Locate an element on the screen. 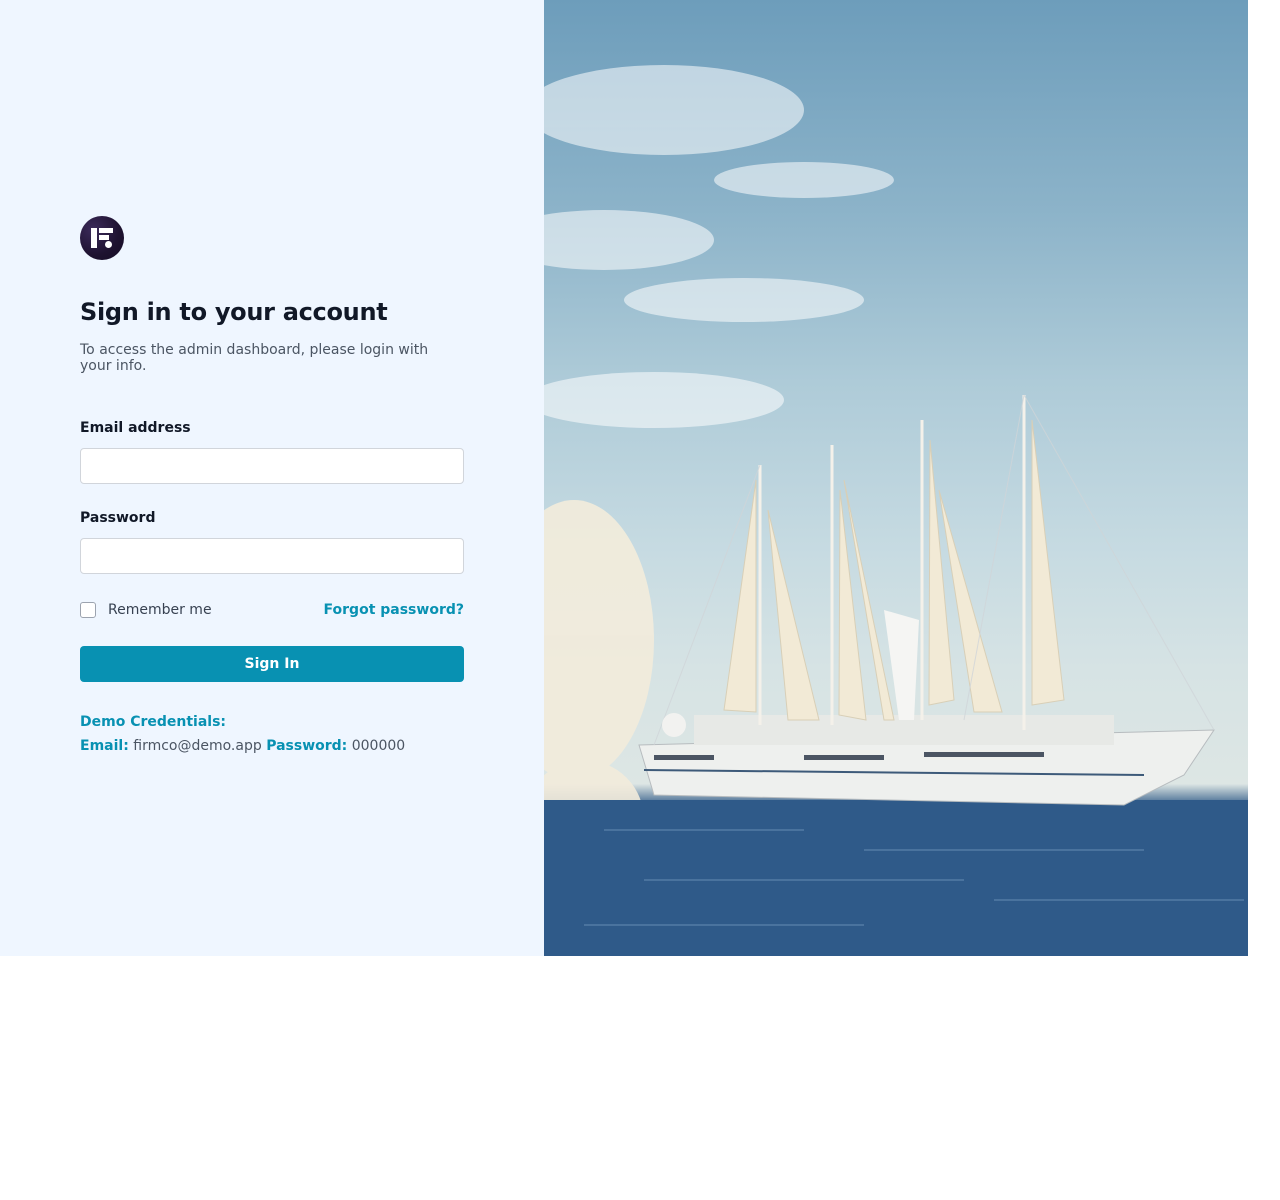 This screenshot has width=1280, height=1200. remember-me-label: Remember me is located at coordinates (160, 610).